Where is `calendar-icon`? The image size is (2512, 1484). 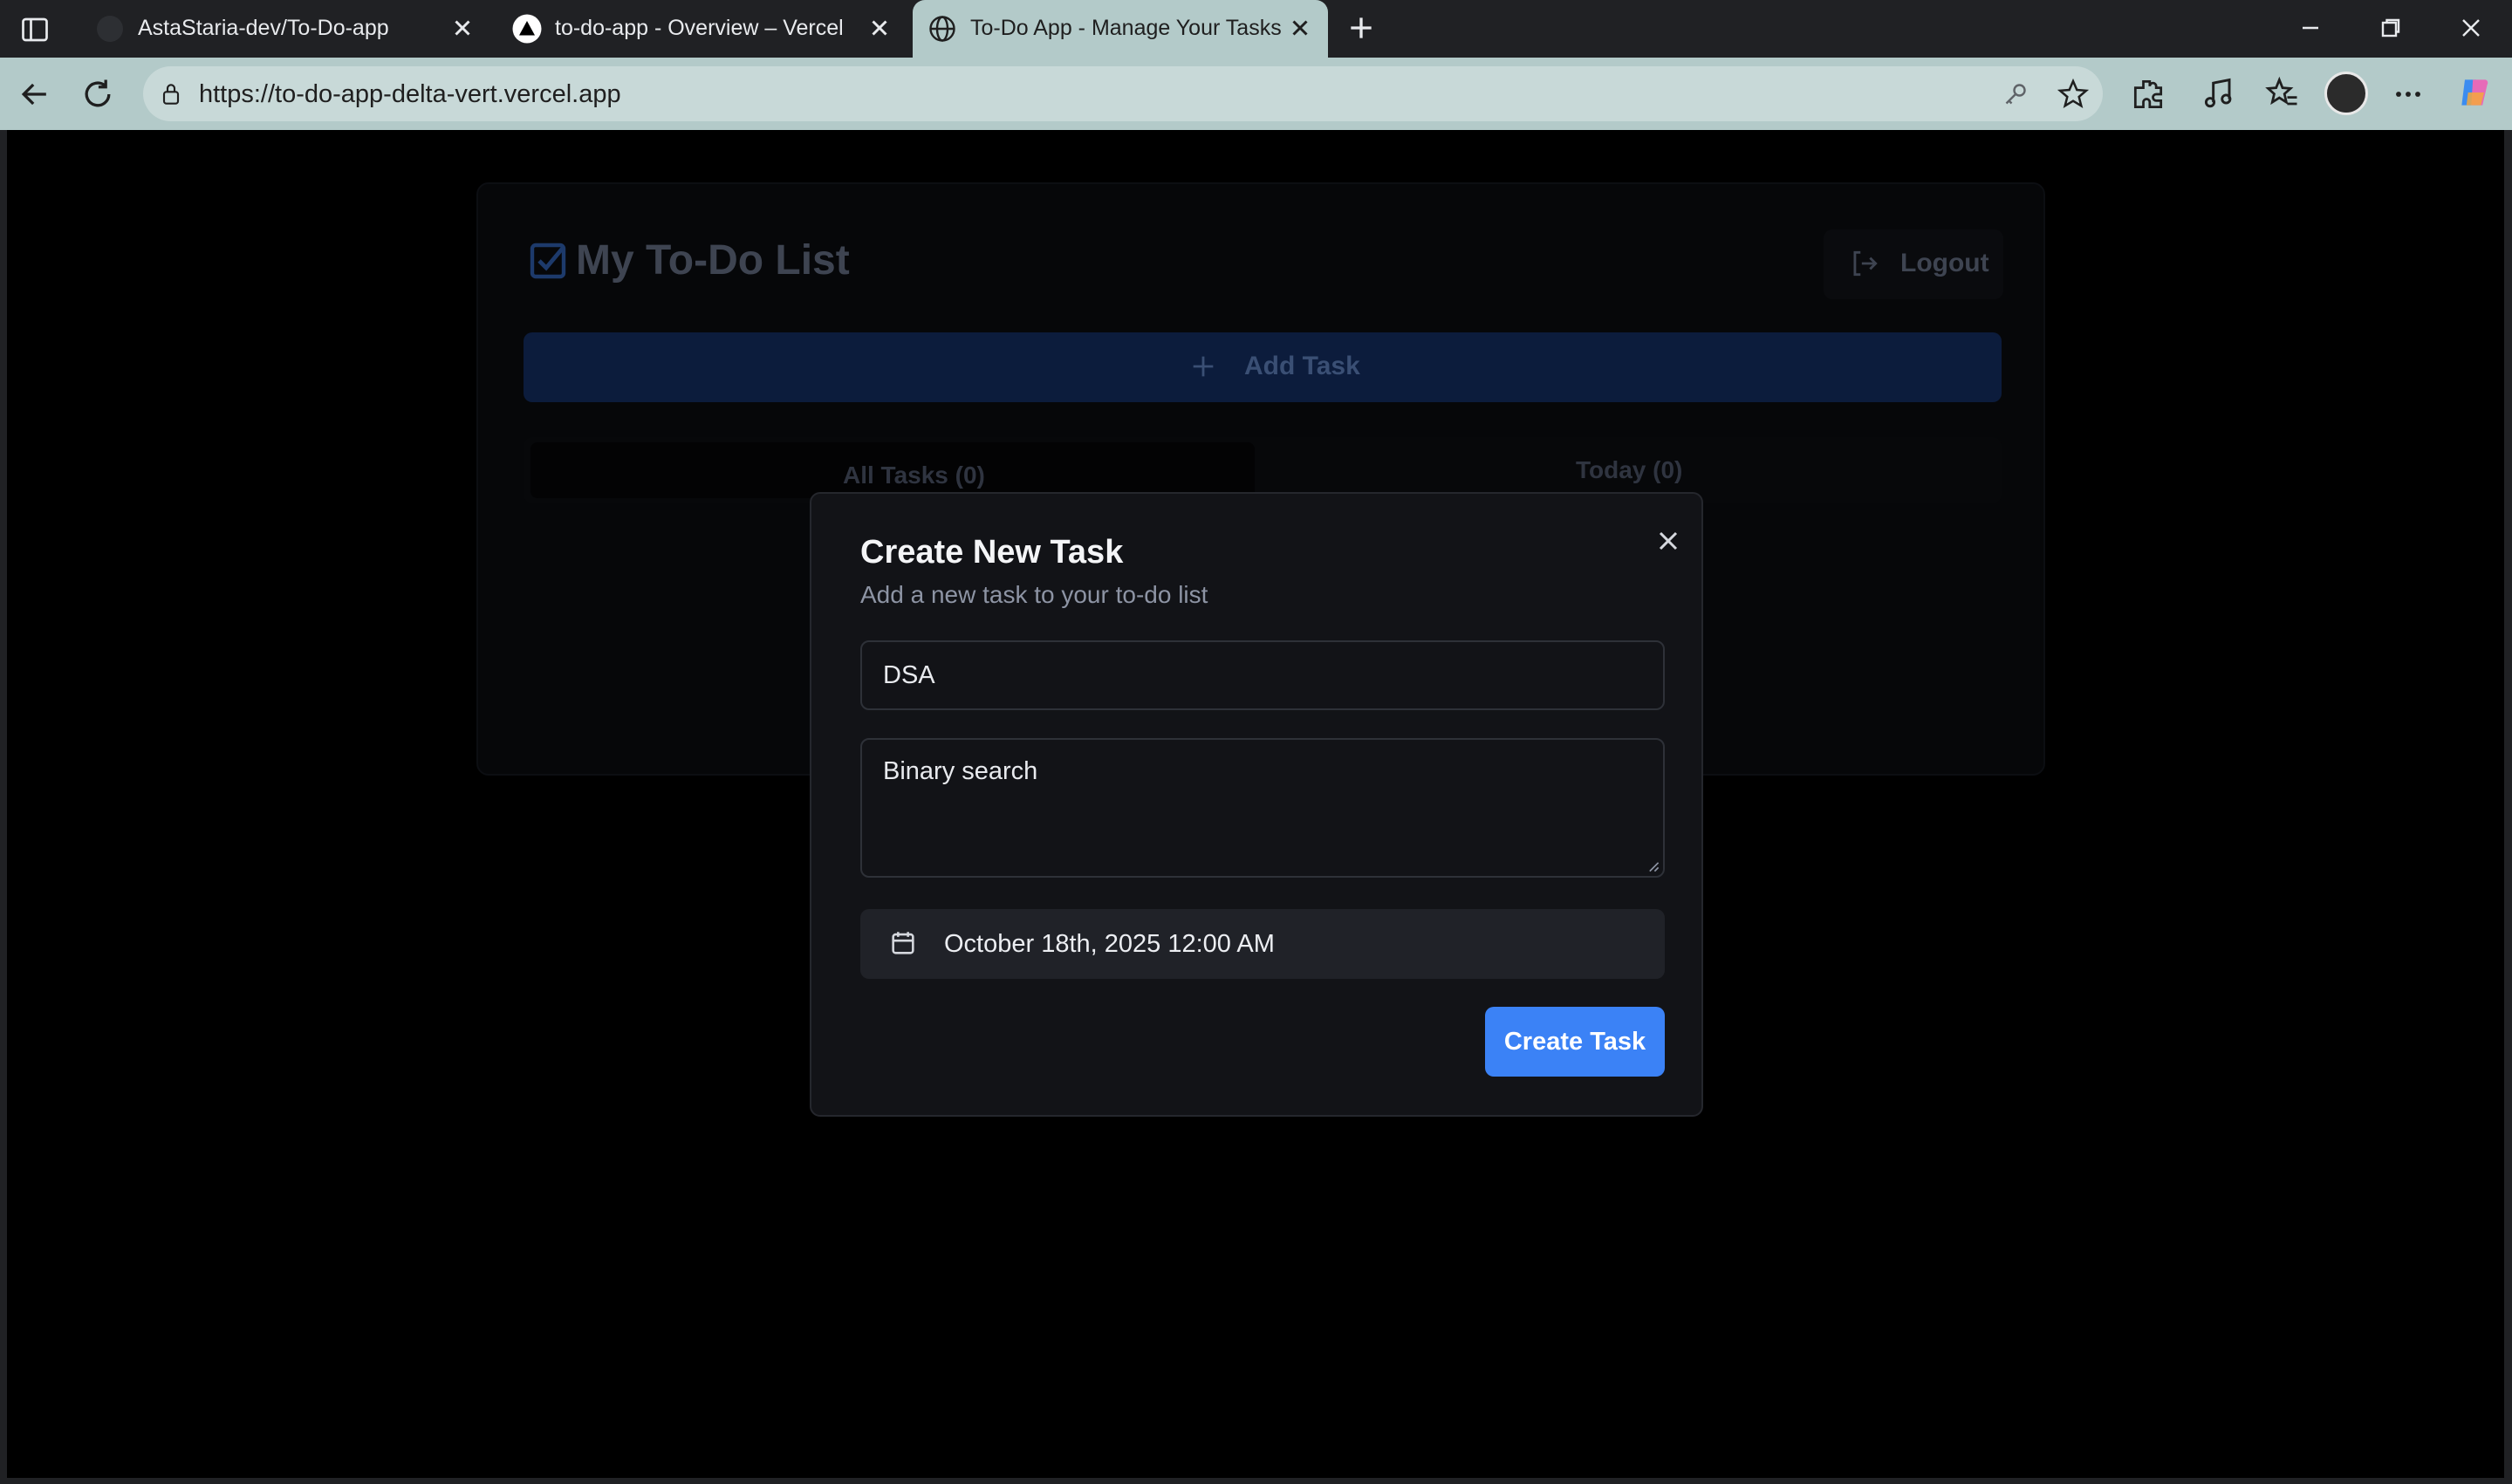
calendar-icon is located at coordinates (903, 943).